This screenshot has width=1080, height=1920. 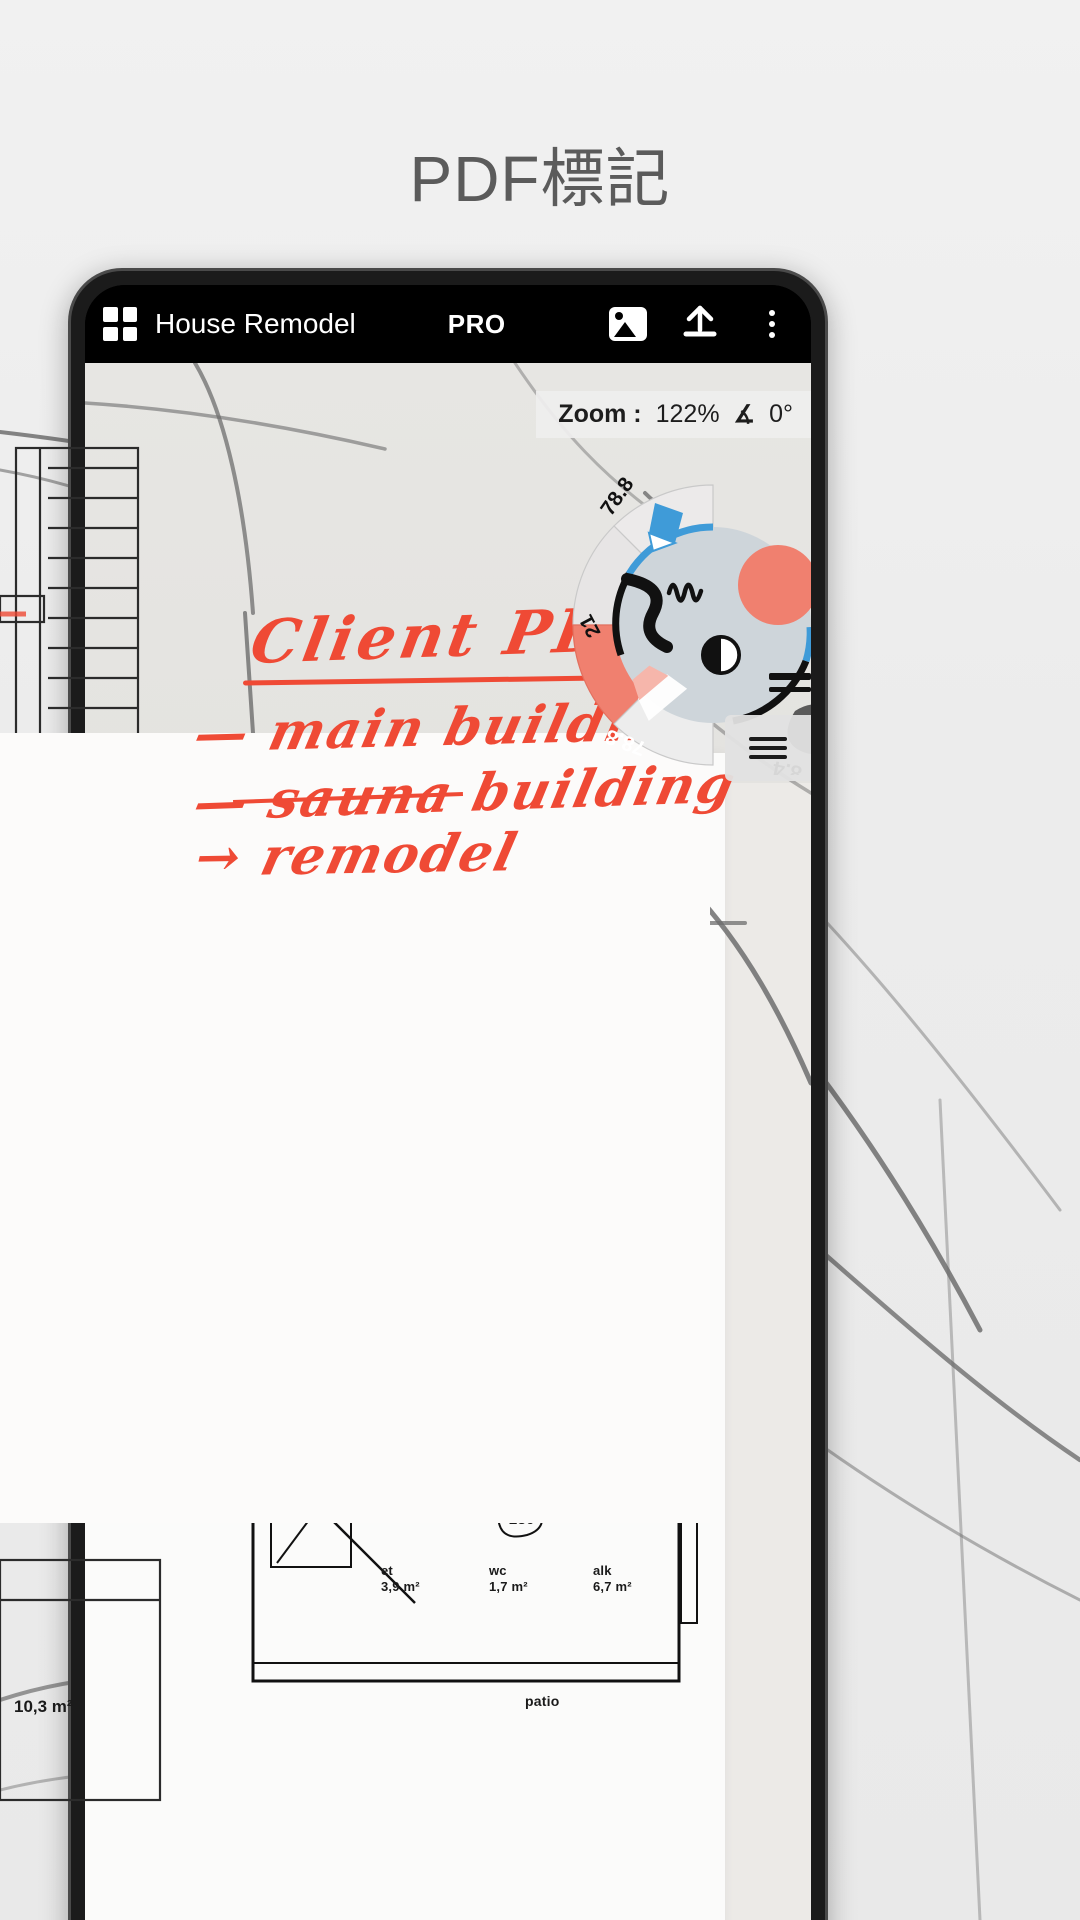 I want to click on image-icon, so click(x=628, y=324).